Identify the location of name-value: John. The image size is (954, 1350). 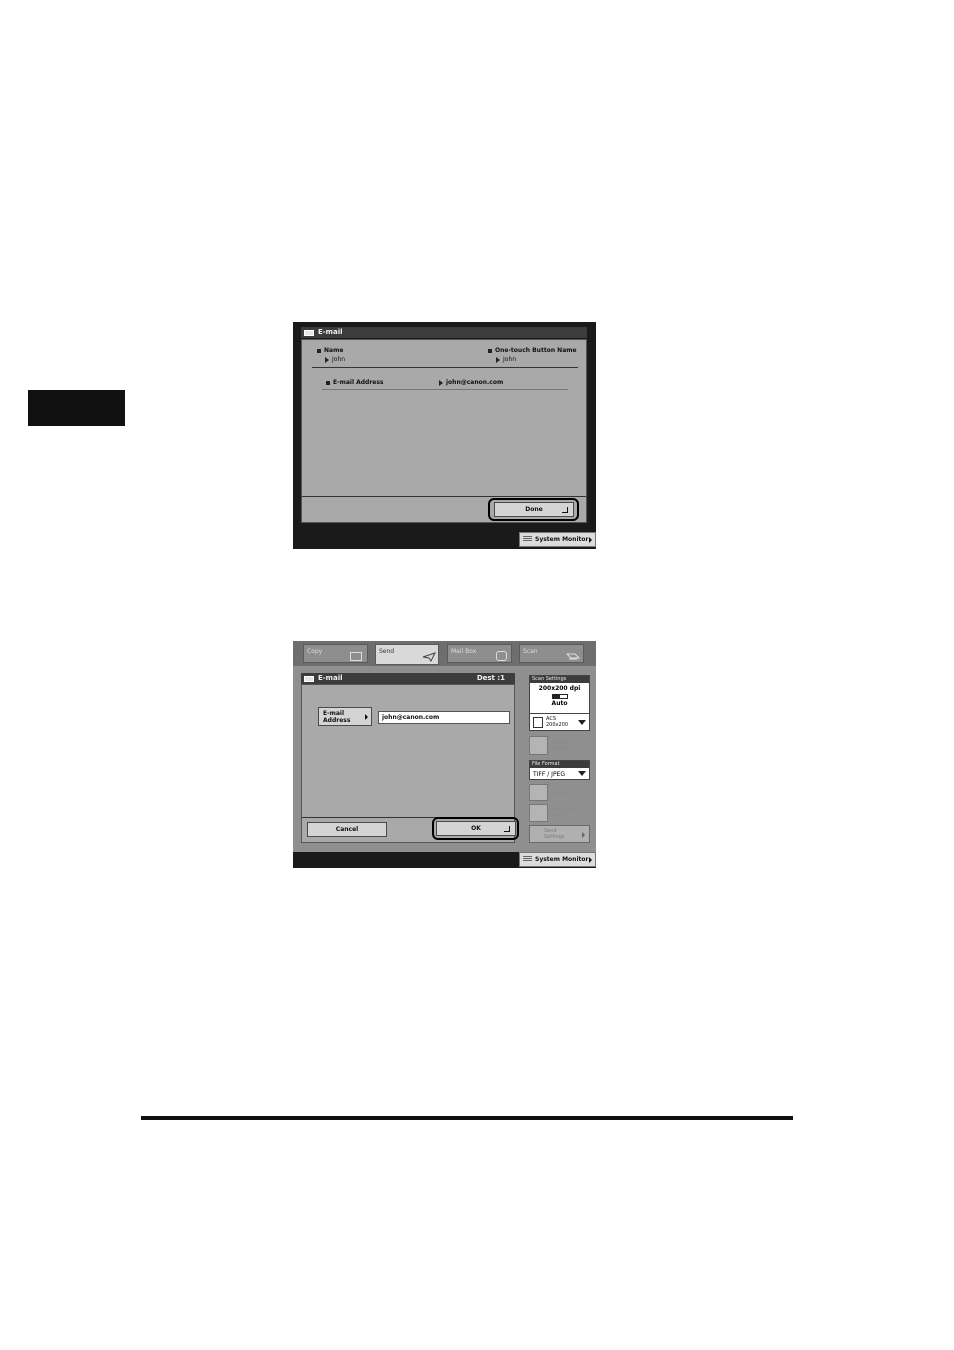
(335, 359).